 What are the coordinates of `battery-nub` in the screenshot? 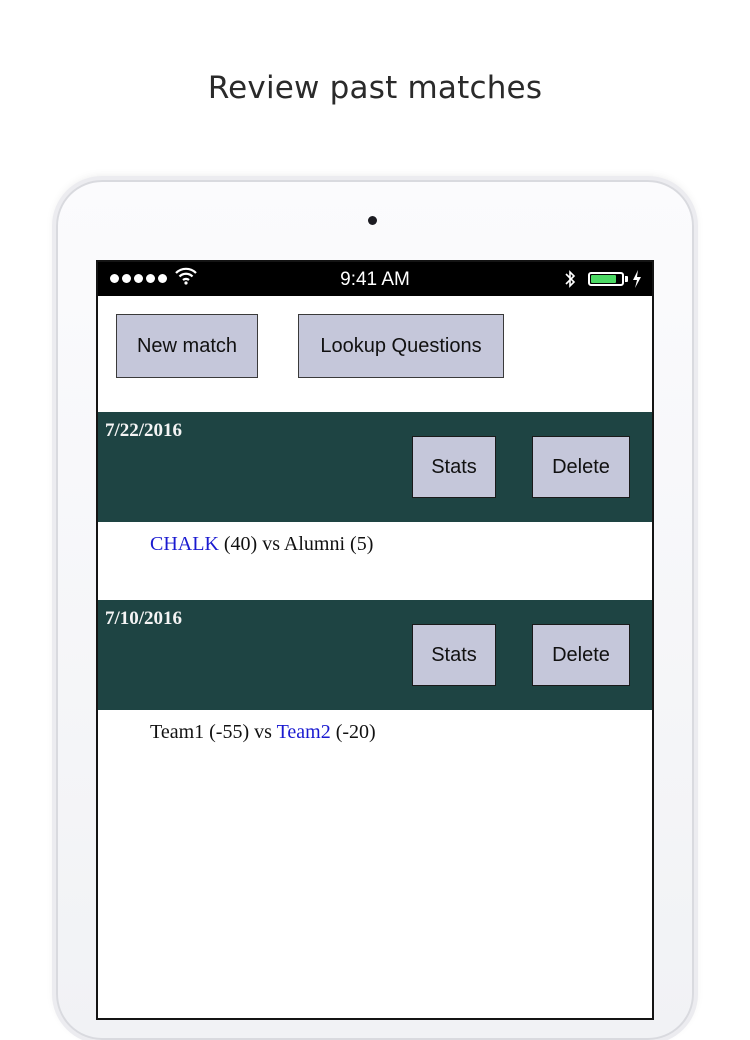 It's located at (626, 279).